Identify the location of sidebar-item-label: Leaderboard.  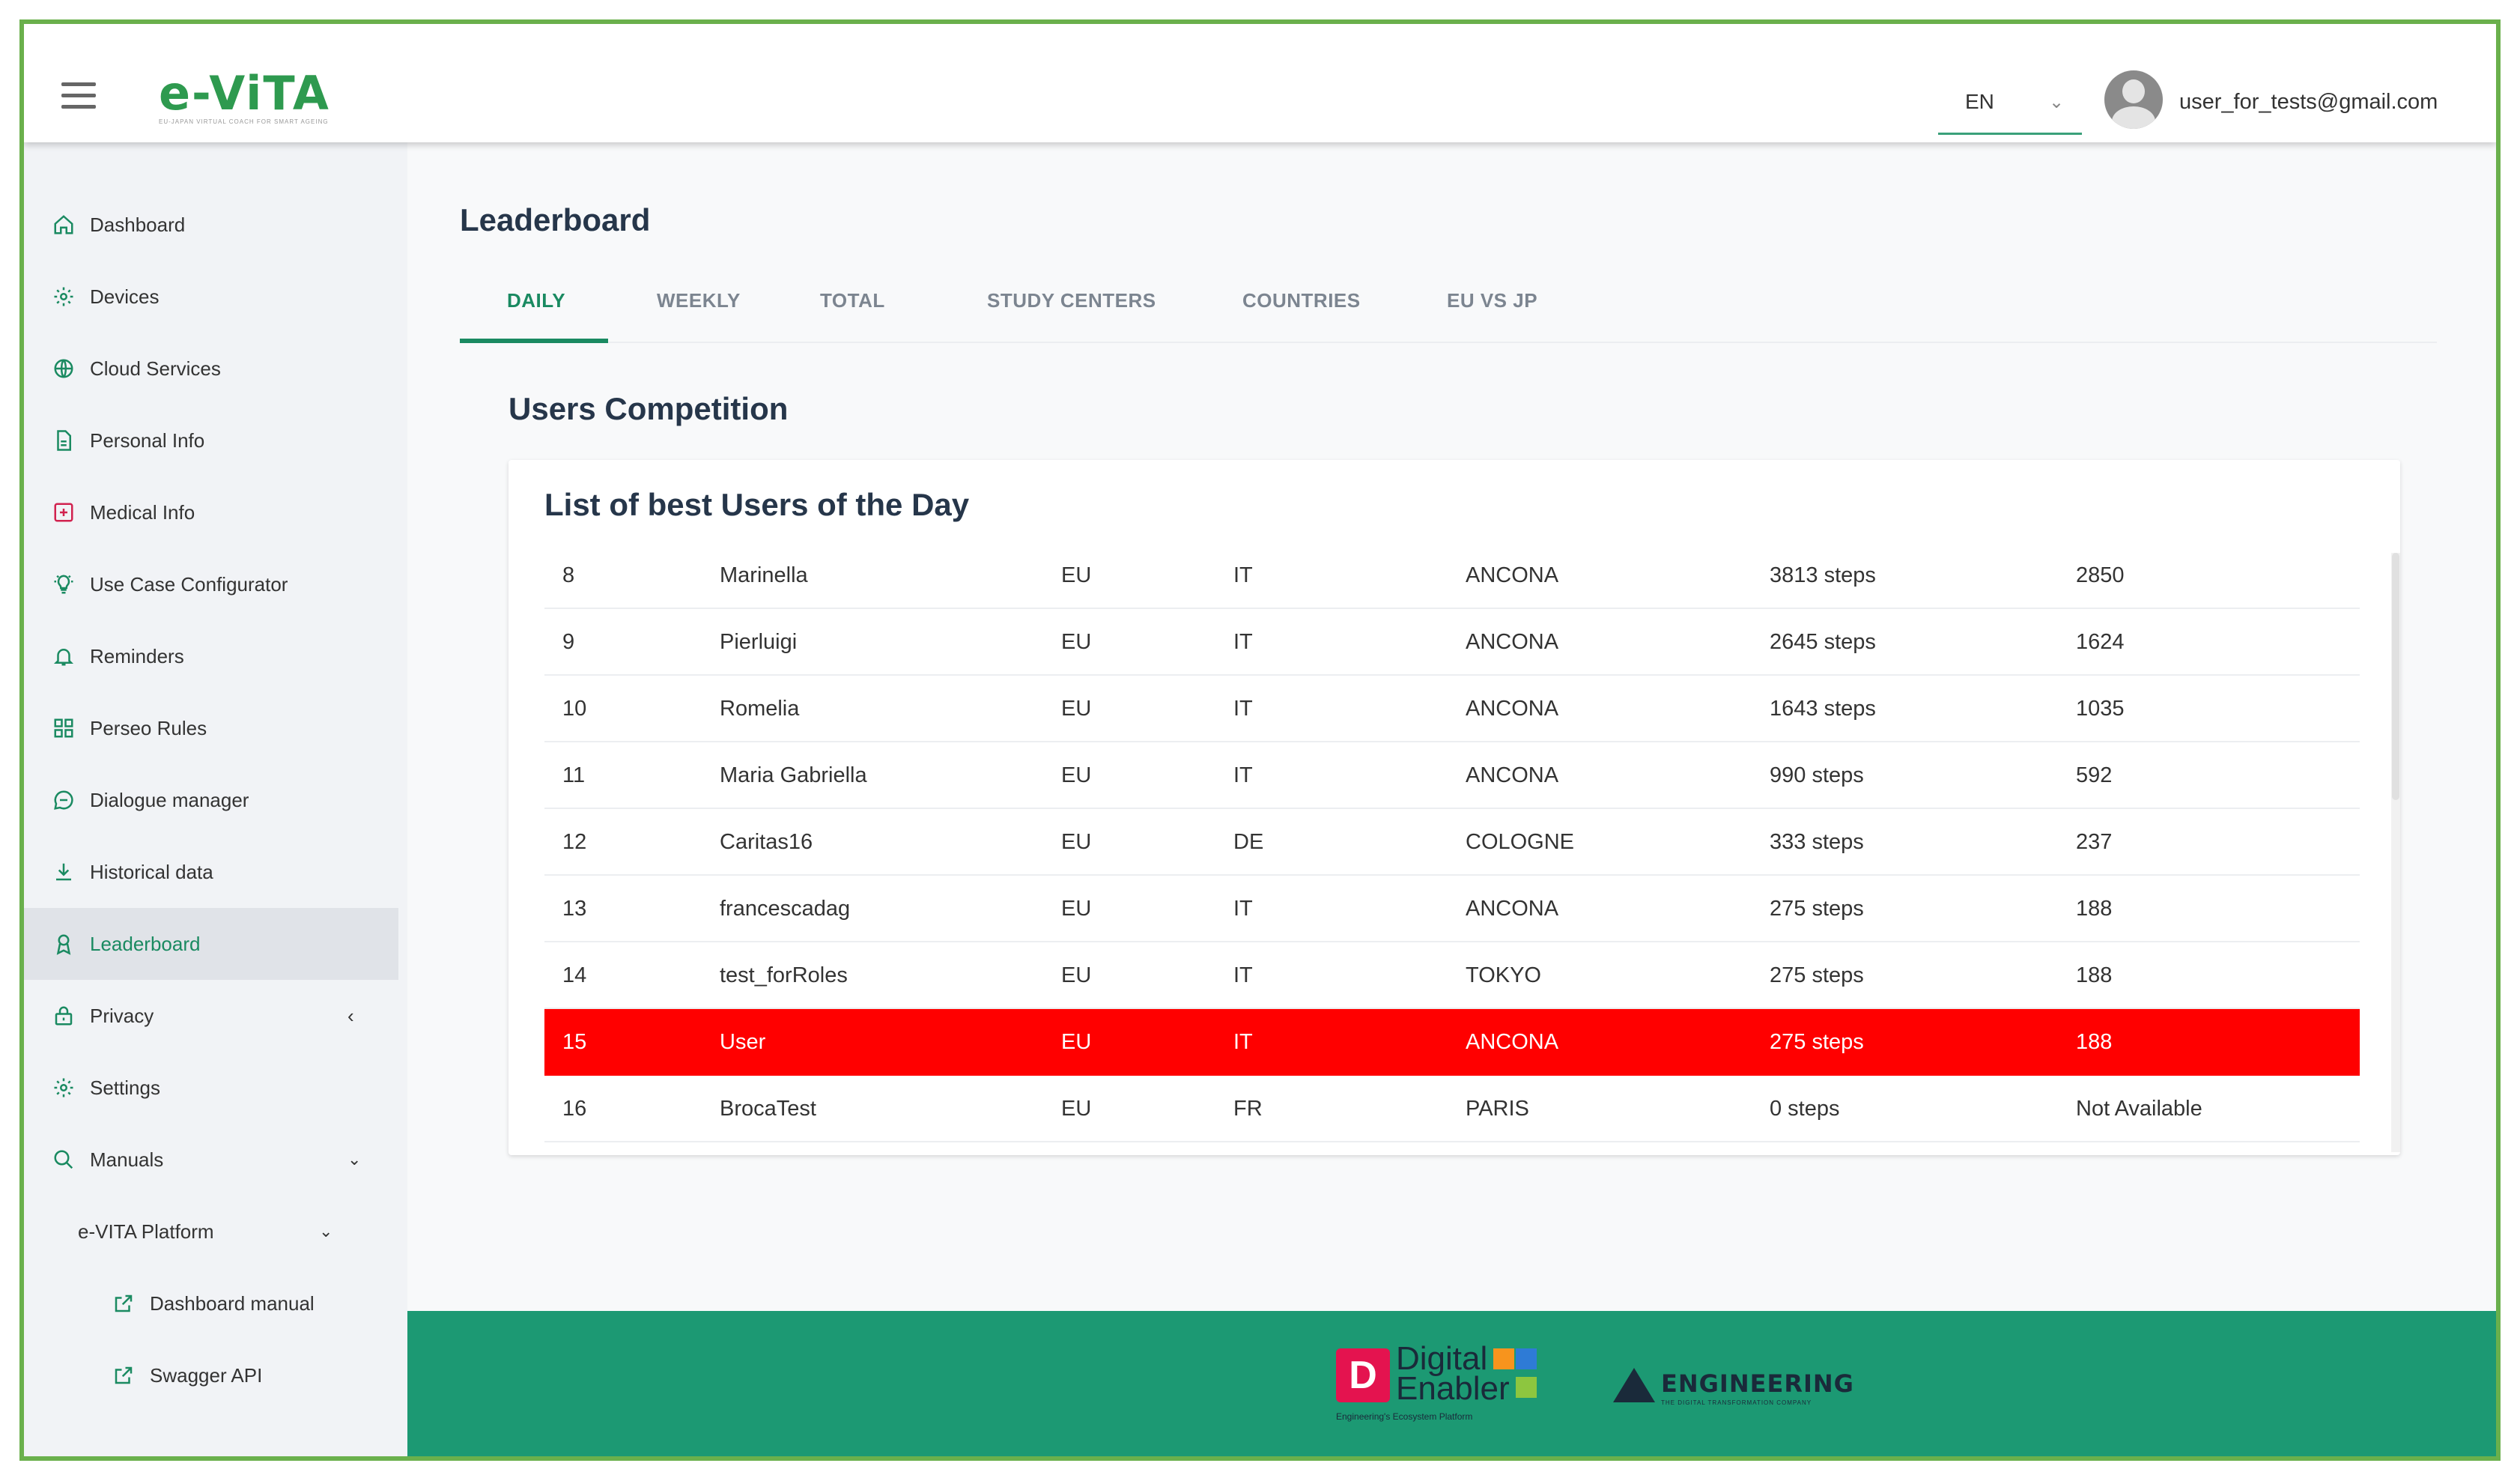
(145, 944).